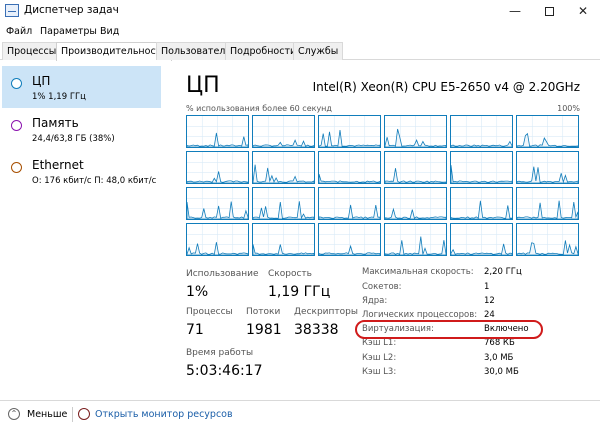 Image resolution: width=600 pixels, height=433 pixels. Describe the element at coordinates (197, 292) in the screenshot. I see `usage-value: 1%` at that location.